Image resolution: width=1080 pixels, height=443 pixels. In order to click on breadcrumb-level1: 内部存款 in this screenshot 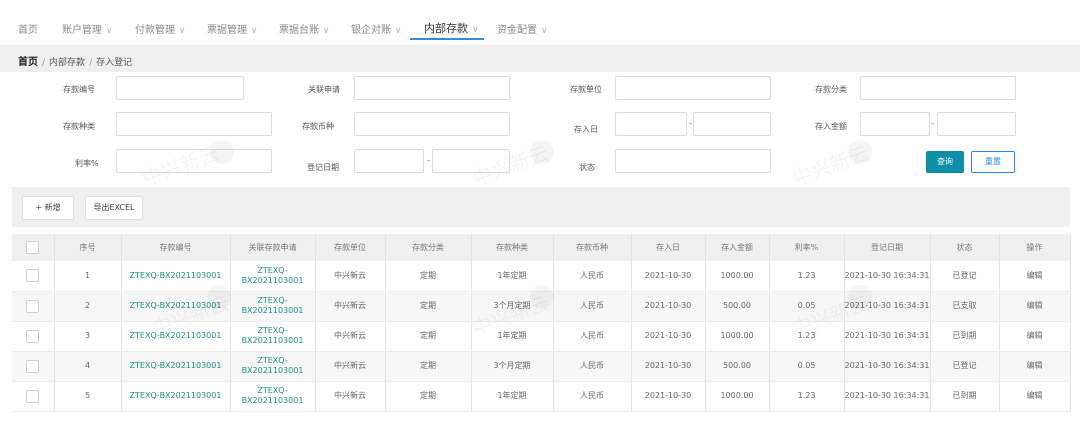, I will do `click(67, 63)`.